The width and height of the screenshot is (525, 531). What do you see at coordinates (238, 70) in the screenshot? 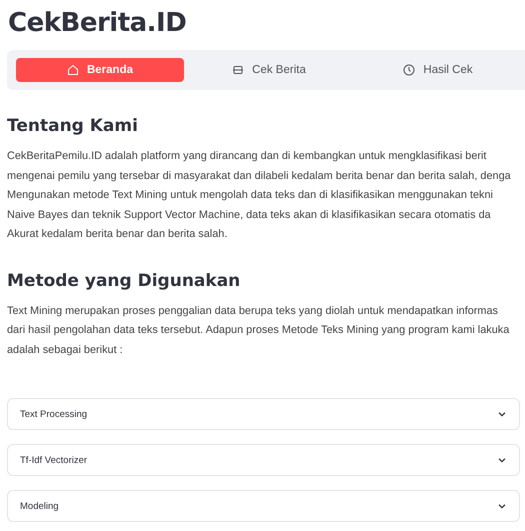
I see `card-icon` at bounding box center [238, 70].